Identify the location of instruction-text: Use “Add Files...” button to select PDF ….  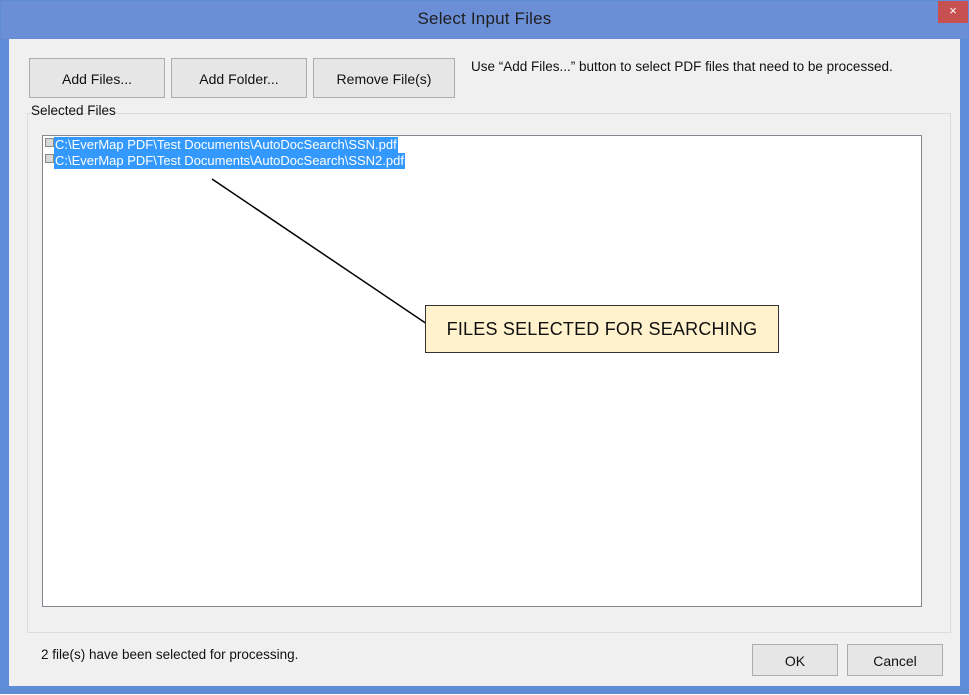
(682, 66).